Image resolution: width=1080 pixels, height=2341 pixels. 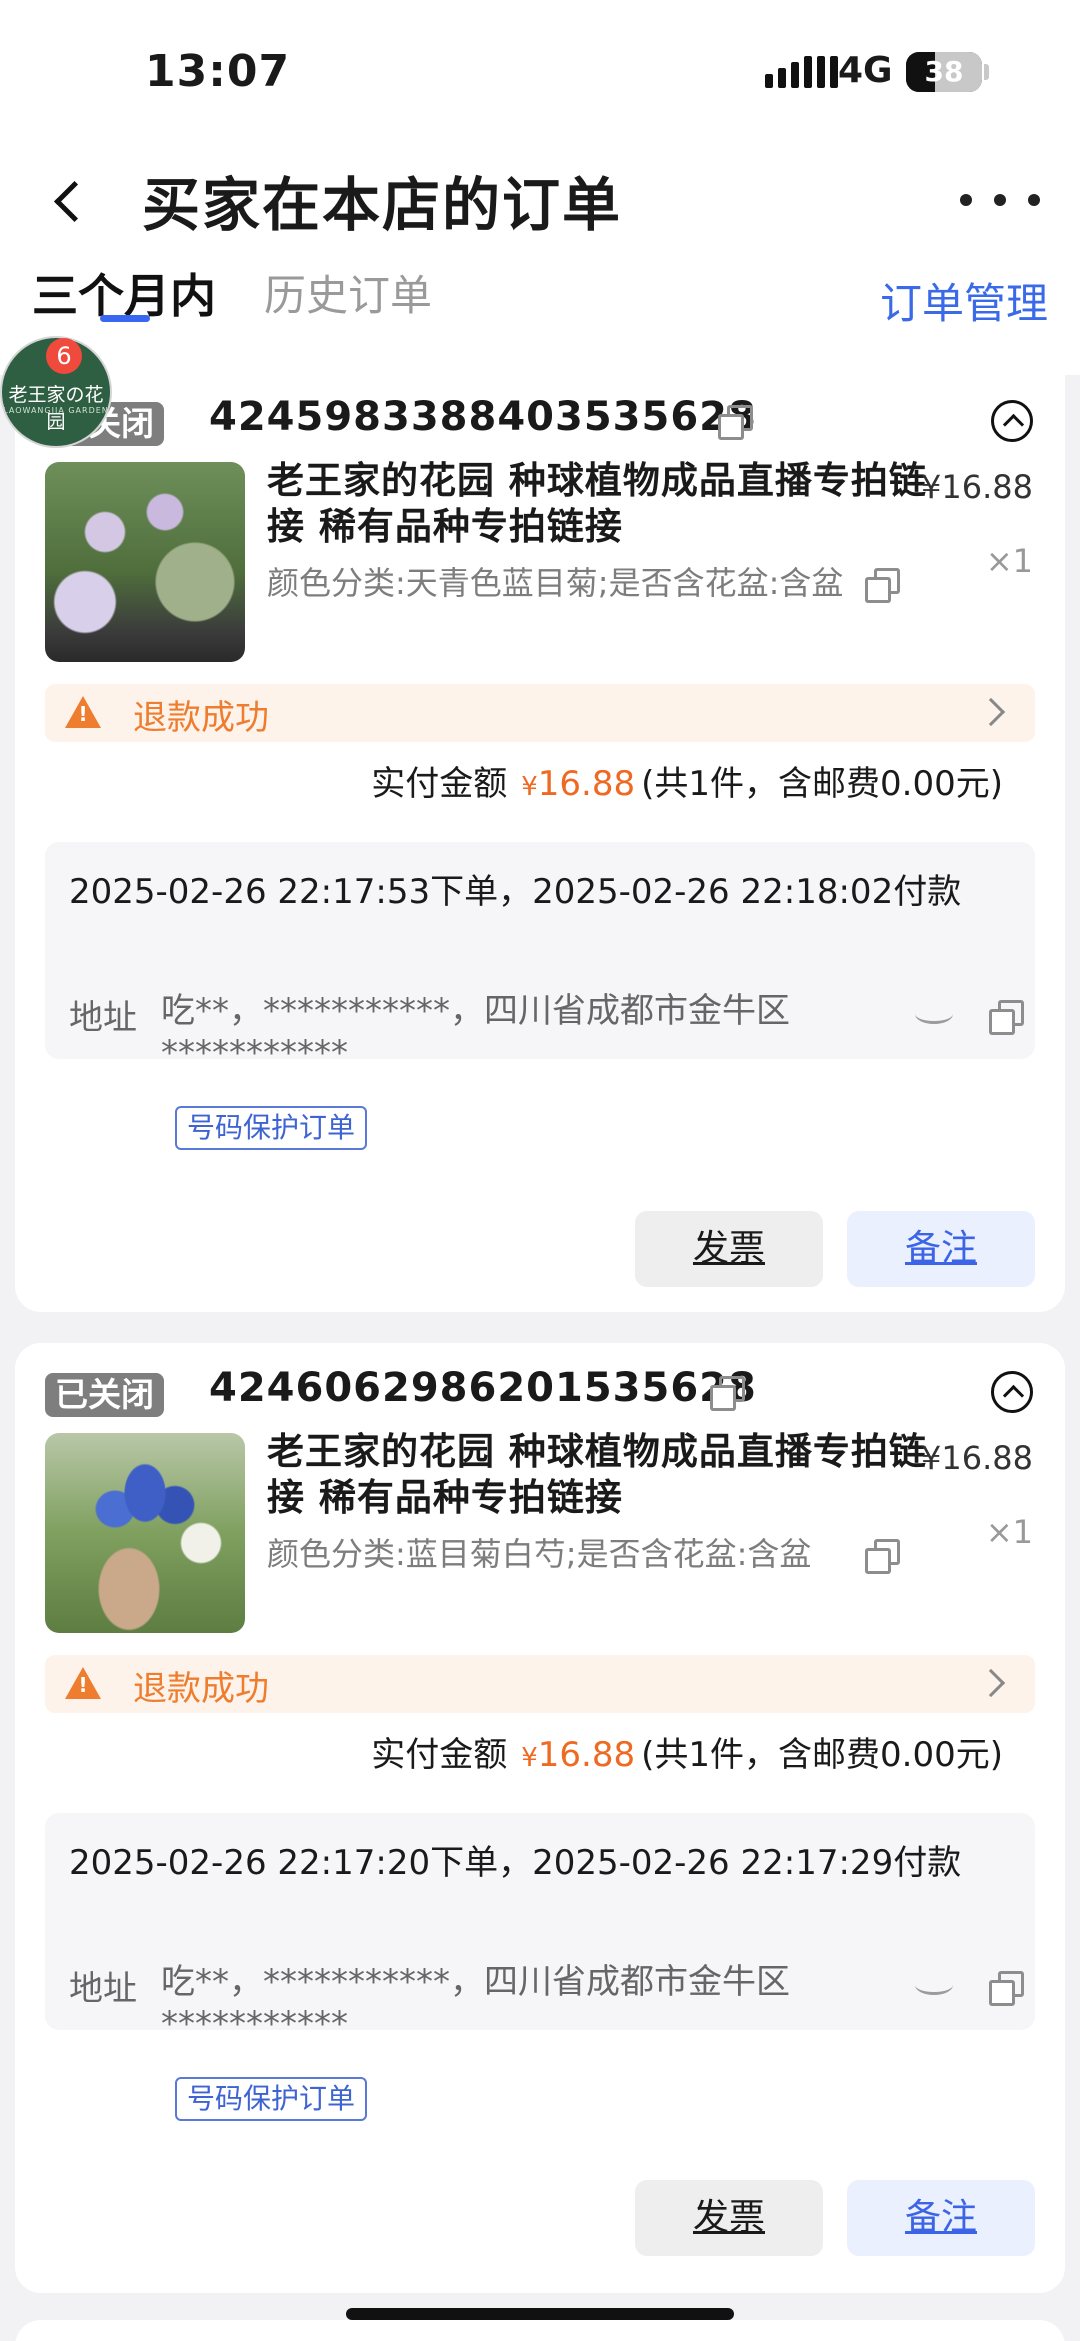 What do you see at coordinates (64, 356) in the screenshot?
I see `shop-count-badge: 6` at bounding box center [64, 356].